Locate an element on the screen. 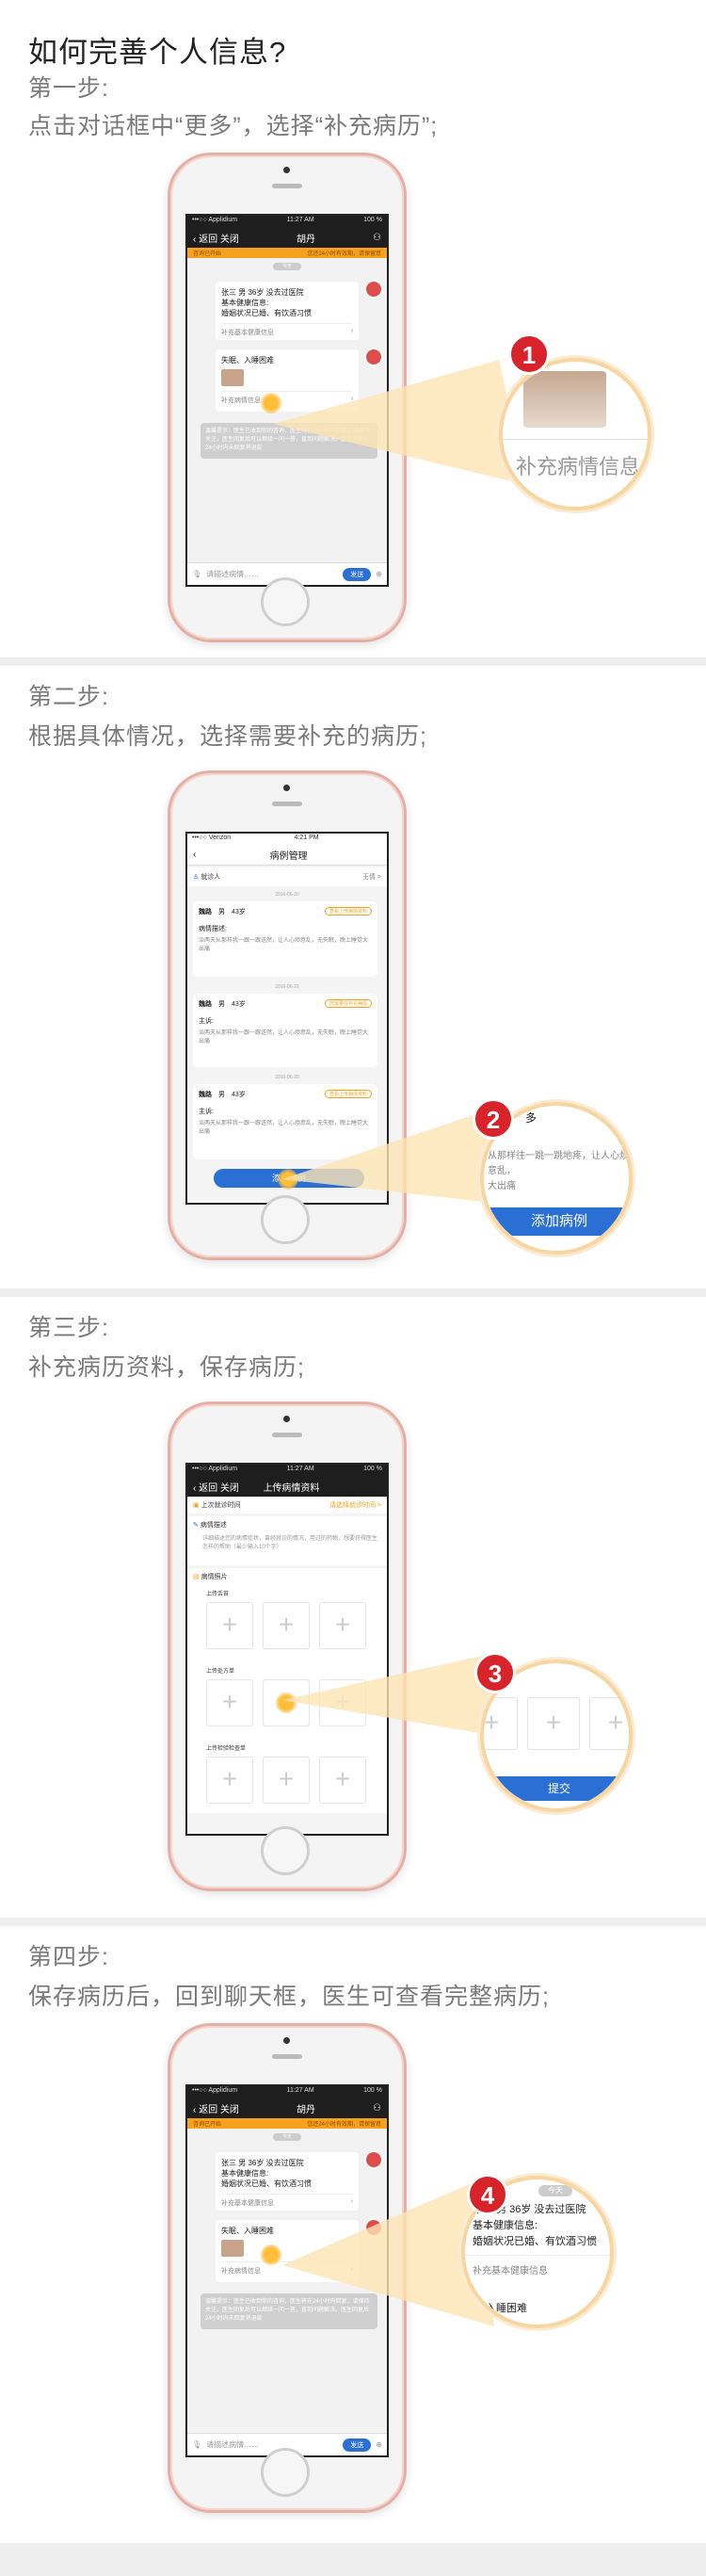 The image size is (706, 2576). step1-desc: 点击对话框中“更多”，选择“补充病历”; is located at coordinates (233, 126).